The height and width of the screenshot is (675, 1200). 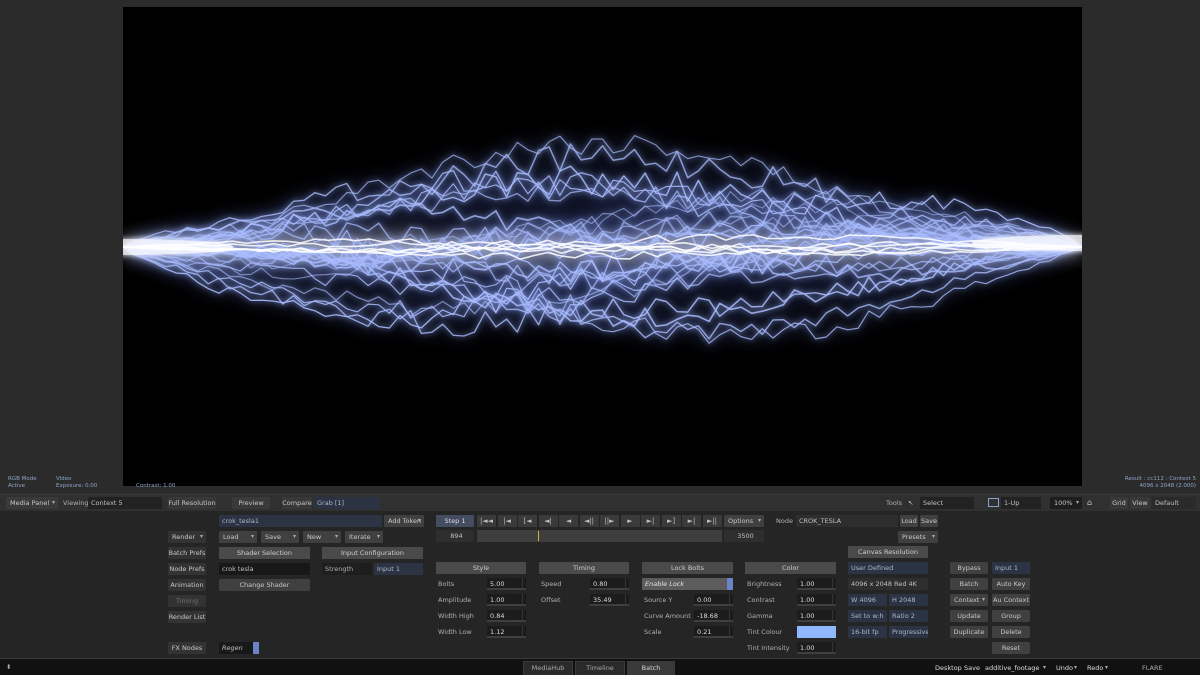 I want to click on iterate-dropdown: Iterate, so click(x=364, y=537).